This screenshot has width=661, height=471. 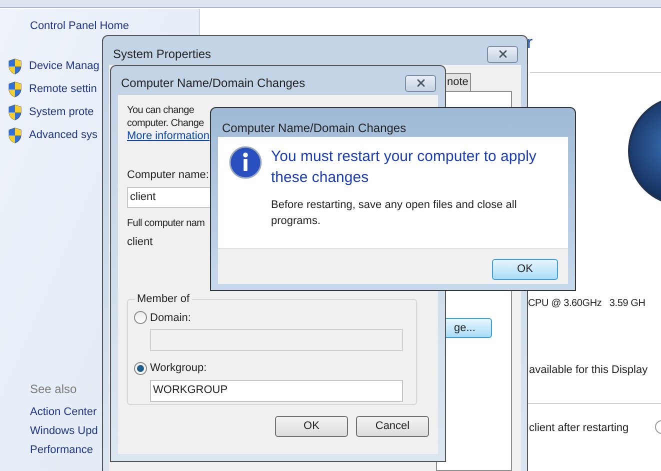 What do you see at coordinates (61, 112) in the screenshot?
I see `sidebar-link: System prote` at bounding box center [61, 112].